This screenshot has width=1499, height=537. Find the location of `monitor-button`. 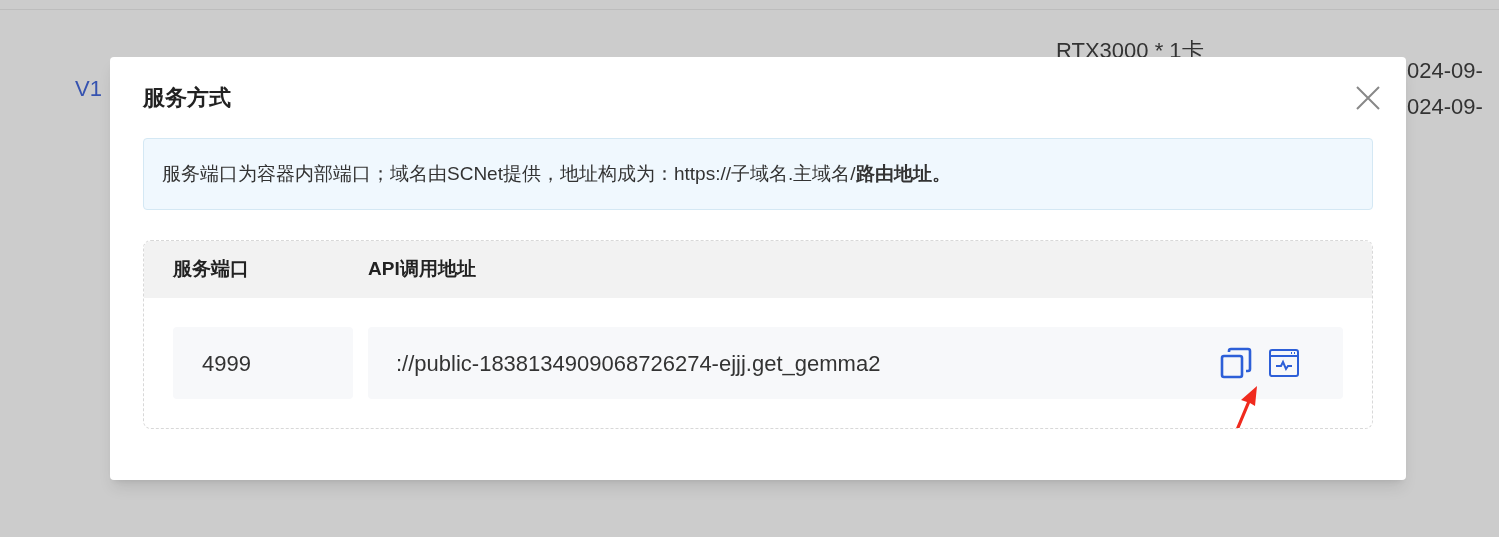

monitor-button is located at coordinates (1284, 363).